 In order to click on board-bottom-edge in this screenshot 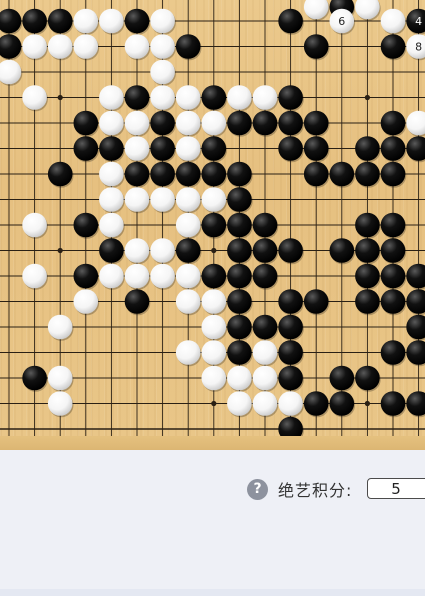, I will do `click(212, 443)`.